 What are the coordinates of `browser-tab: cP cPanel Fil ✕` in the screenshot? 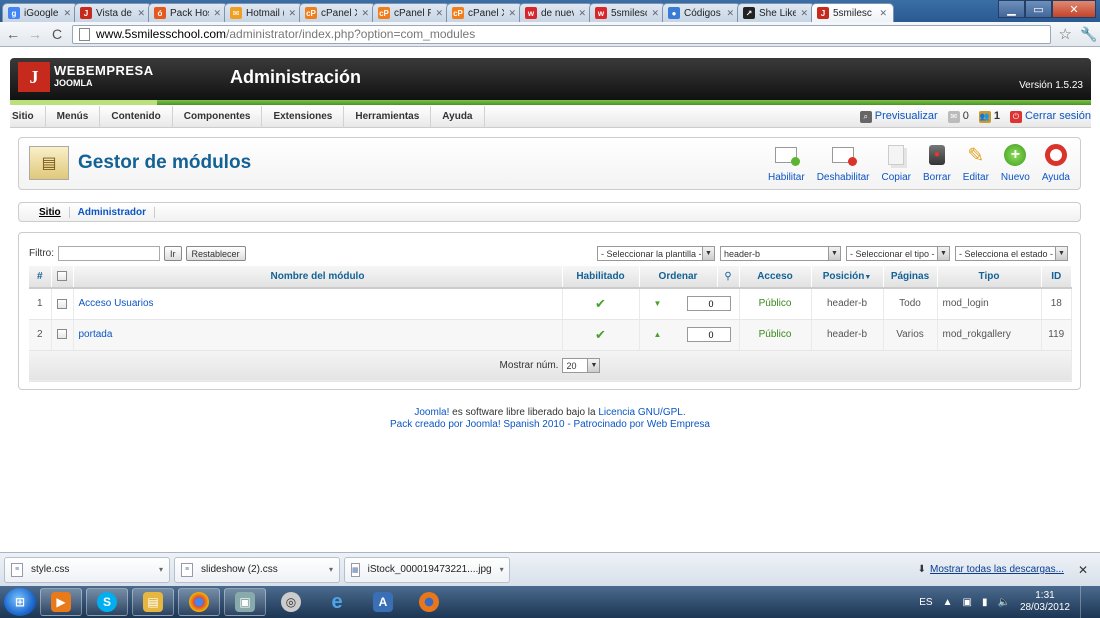 It's located at (411, 12).